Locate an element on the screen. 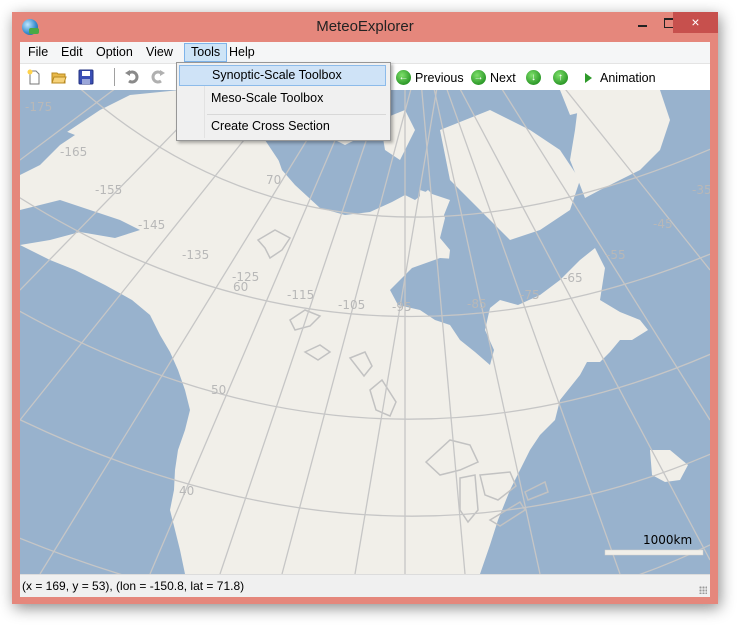 The image size is (740, 625). menu-view: View is located at coordinates (159, 52).